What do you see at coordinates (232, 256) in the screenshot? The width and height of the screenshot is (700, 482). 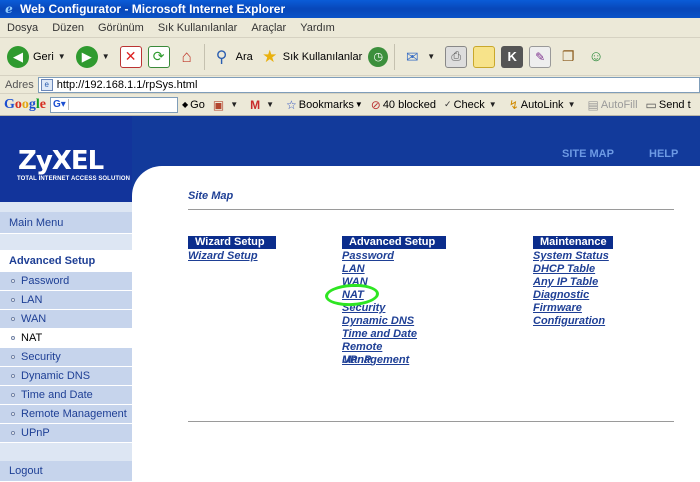 I see `link-wizard-setup: Wizard Setup` at bounding box center [232, 256].